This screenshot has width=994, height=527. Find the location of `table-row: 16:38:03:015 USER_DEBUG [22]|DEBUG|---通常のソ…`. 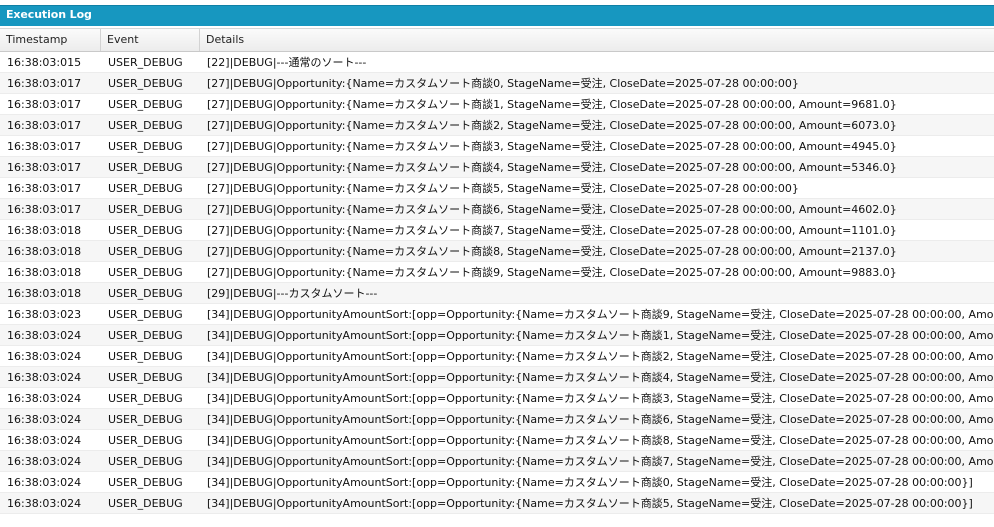

table-row: 16:38:03:015 USER_DEBUG [22]|DEBUG|---通常のソ… is located at coordinates (497, 62).